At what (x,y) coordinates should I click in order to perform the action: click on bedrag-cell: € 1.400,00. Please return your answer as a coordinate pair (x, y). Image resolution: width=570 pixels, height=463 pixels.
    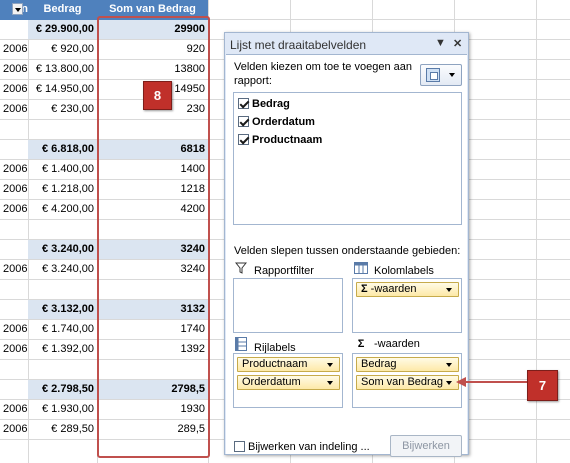
    Looking at the image, I should click on (62, 169).